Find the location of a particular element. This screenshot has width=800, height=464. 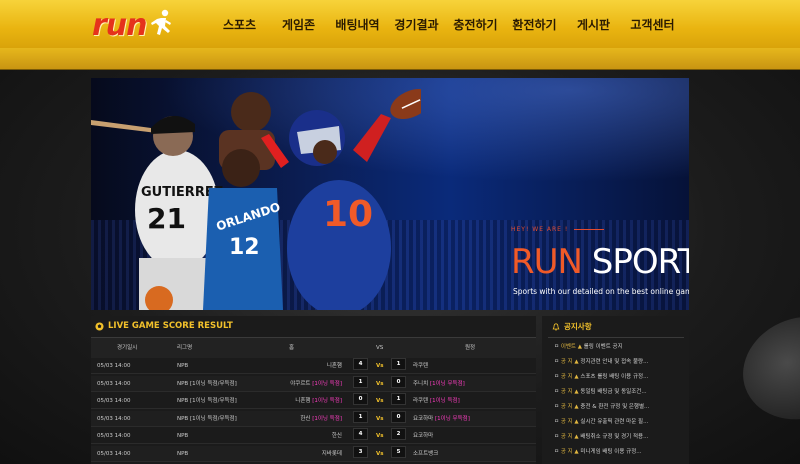

score-row: 05/03 14:00 NPB 니혼햄 4 Vs 1 라쿠텐 is located at coordinates (313, 366).